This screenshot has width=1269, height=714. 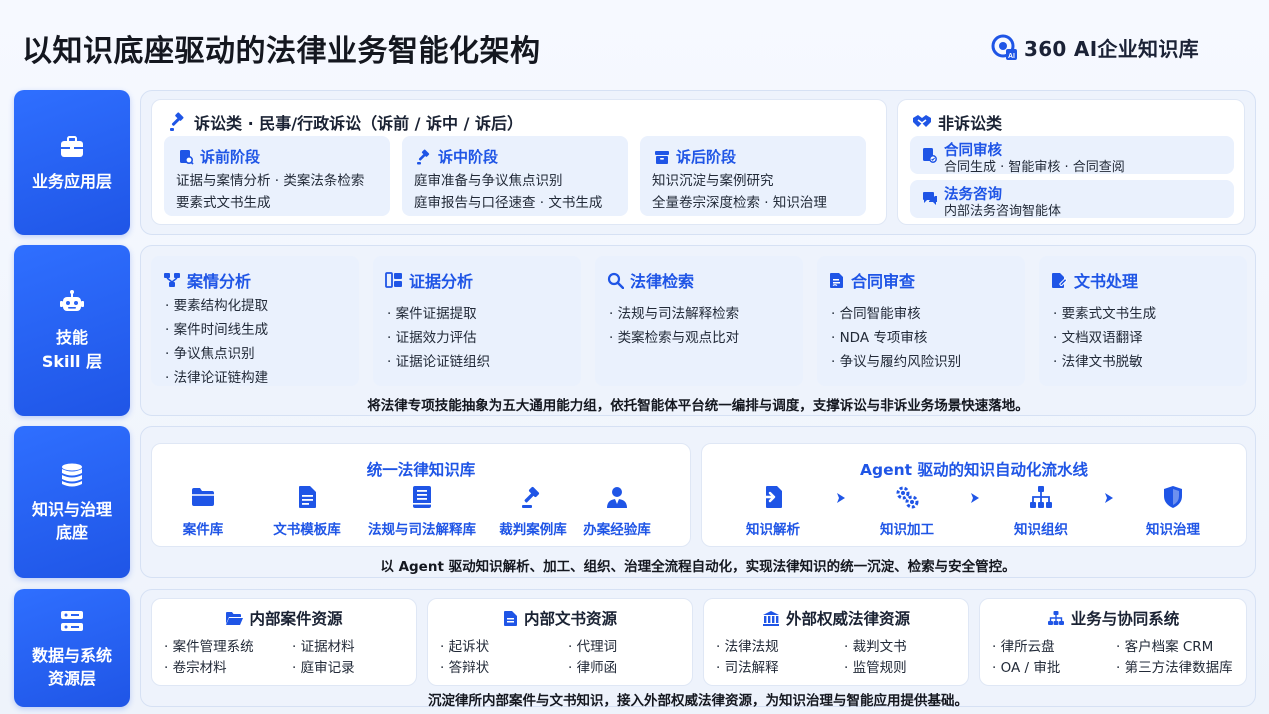 What do you see at coordinates (1041, 497) in the screenshot?
I see `hierarchy-icon` at bounding box center [1041, 497].